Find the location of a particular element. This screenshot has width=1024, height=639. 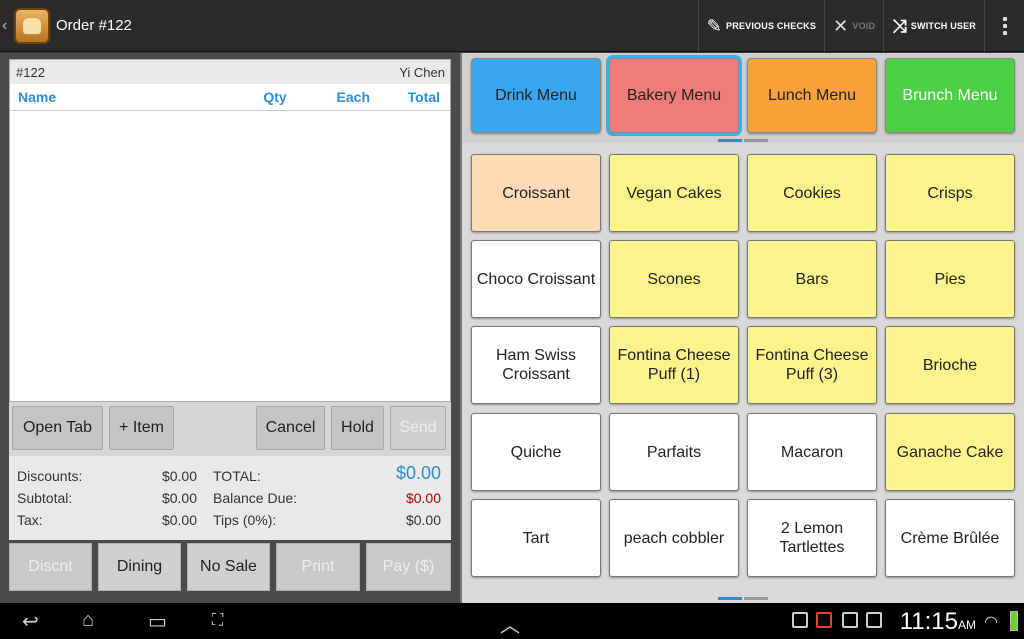

total-label: TOTAL: is located at coordinates (237, 476).